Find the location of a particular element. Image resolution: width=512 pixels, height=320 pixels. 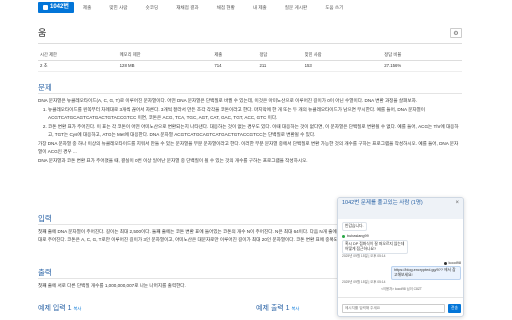

example-input-heading: 예제 입력 1 복사 is located at coordinates (59, 308).